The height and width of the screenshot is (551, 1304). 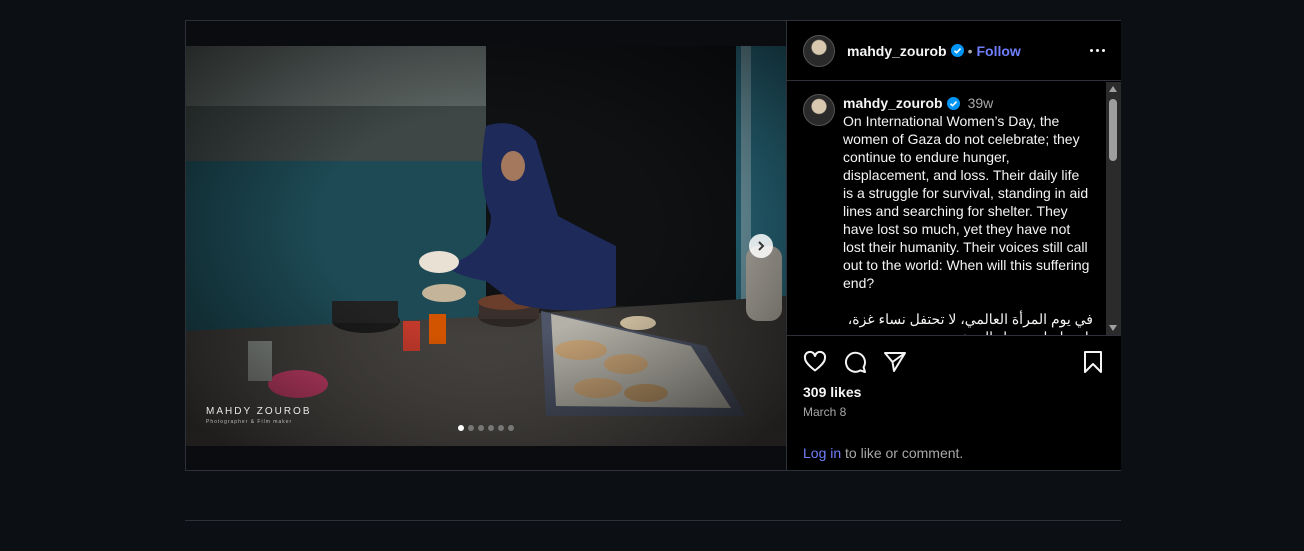 I want to click on login-prompt: Log in to like or comment., so click(x=883, y=453).